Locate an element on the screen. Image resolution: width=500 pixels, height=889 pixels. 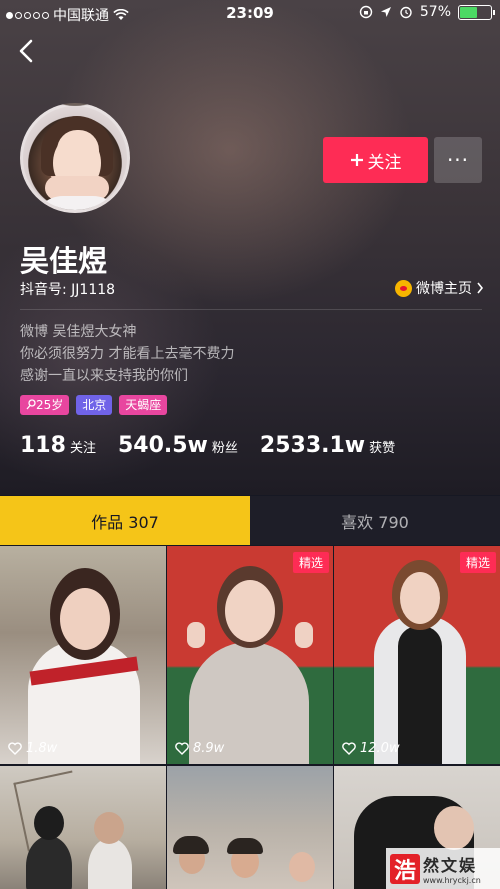
weibo-homepage-link: 微博主页 is located at coordinates (439, 288).